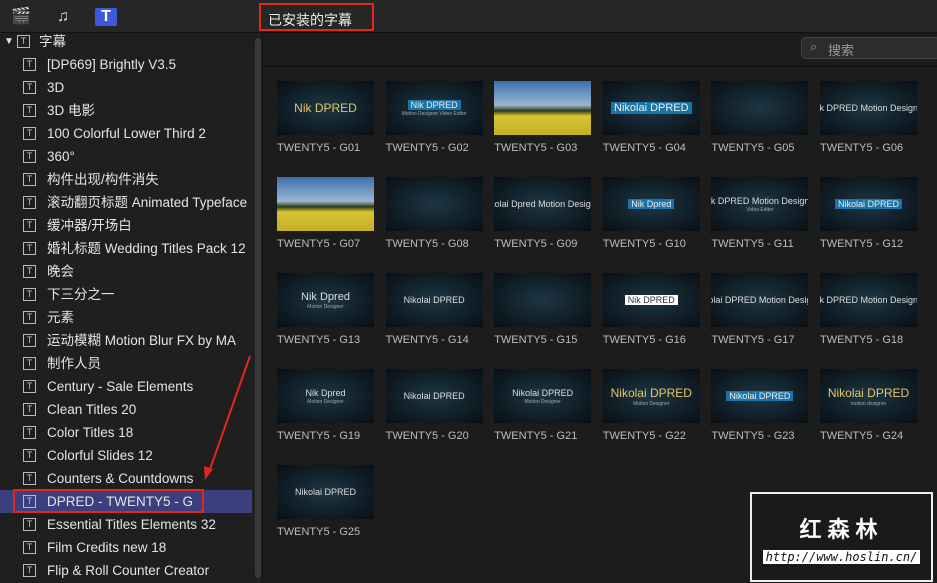 The image size is (937, 583). What do you see at coordinates (56, 87) in the screenshot?
I see `sidebar-item-label: 3D` at bounding box center [56, 87].